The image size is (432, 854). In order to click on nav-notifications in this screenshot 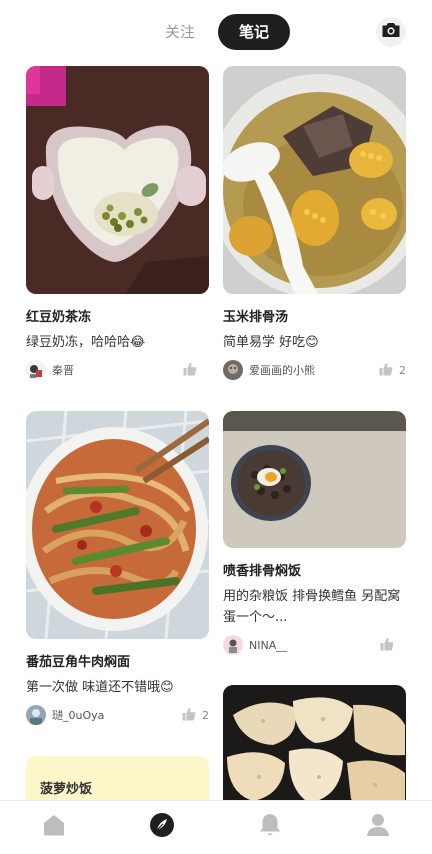, I will do `click(270, 827)`.